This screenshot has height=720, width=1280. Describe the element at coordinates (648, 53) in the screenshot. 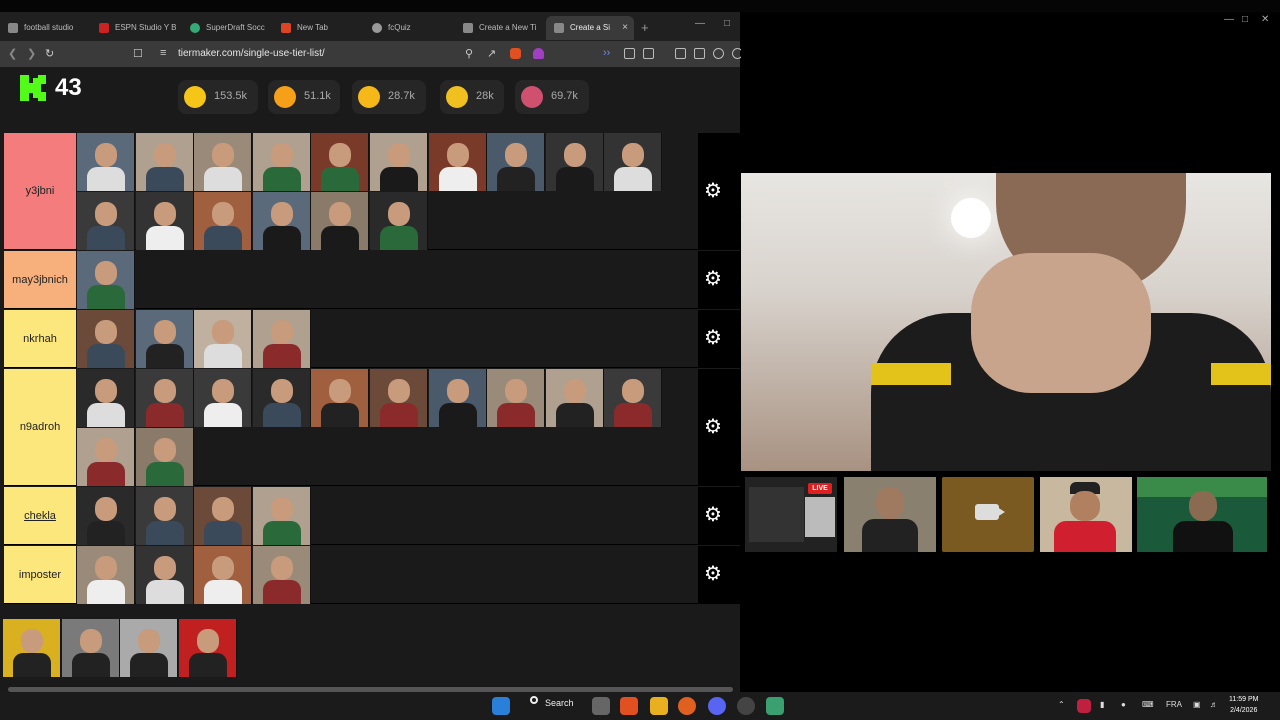

I see `screenshot-icon` at that location.